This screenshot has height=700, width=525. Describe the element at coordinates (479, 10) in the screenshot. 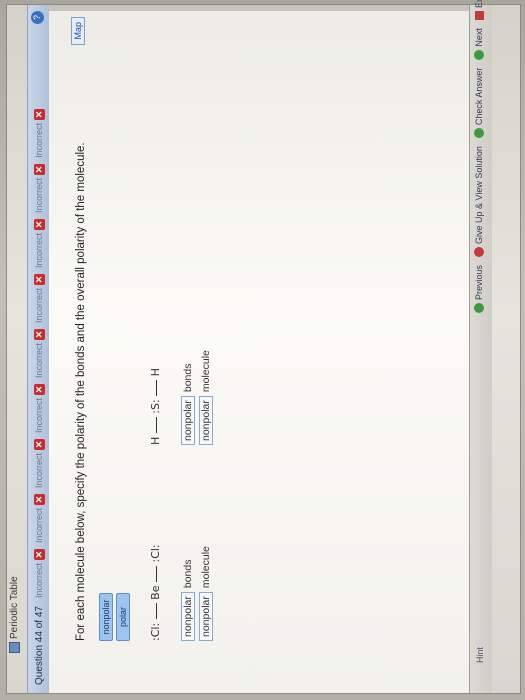

I see `exit-button: Exit` at that location.